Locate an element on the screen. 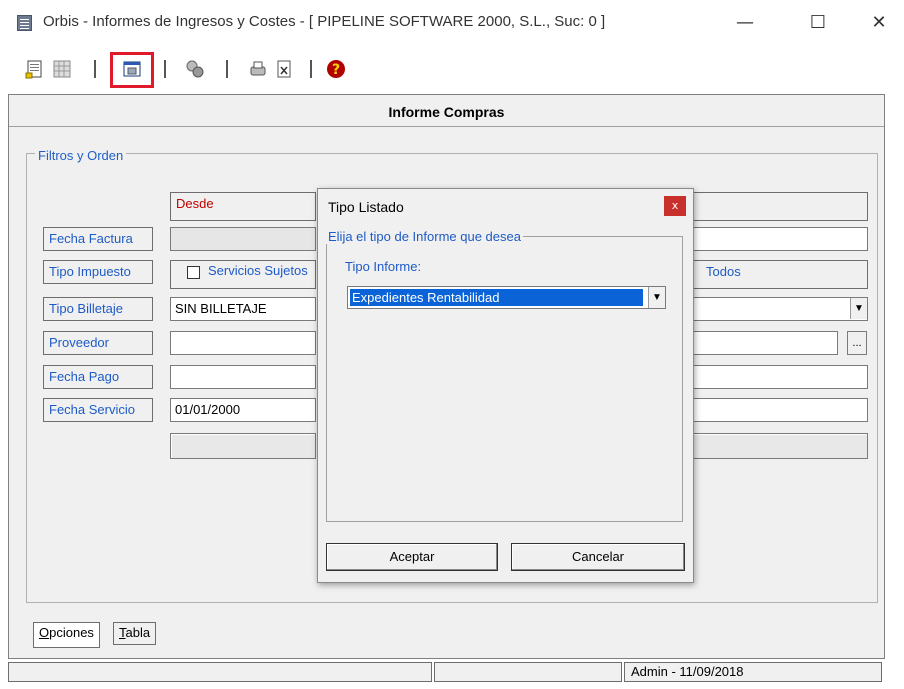 The image size is (904, 689). minimize-button: — is located at coordinates (745, 23).